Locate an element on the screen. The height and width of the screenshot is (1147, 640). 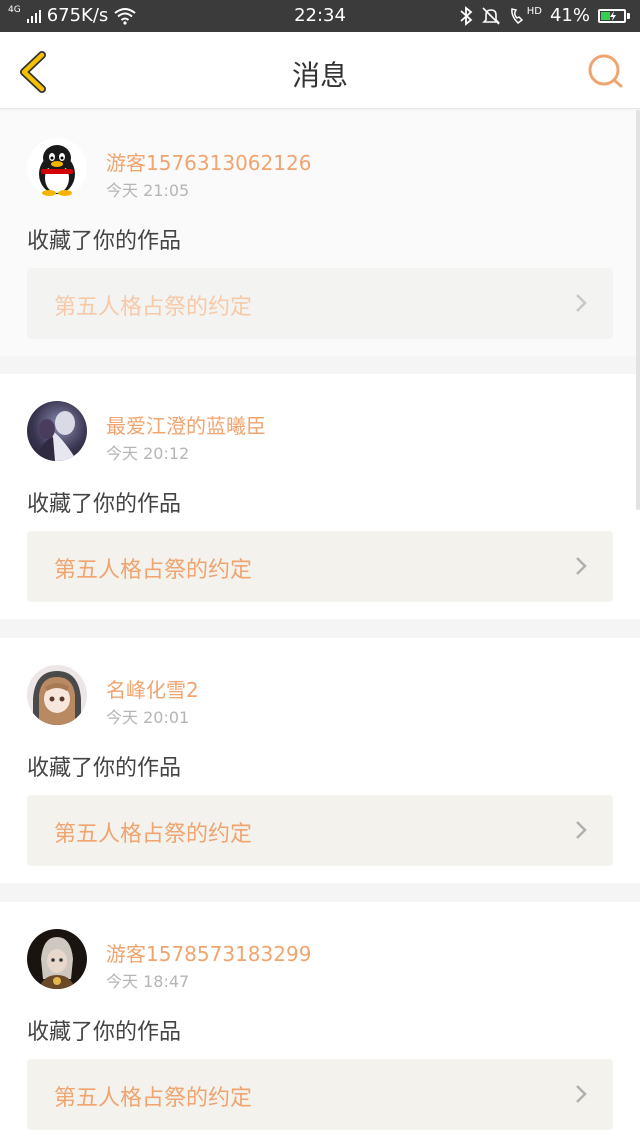
page-title: 消息 is located at coordinates (319, 75).